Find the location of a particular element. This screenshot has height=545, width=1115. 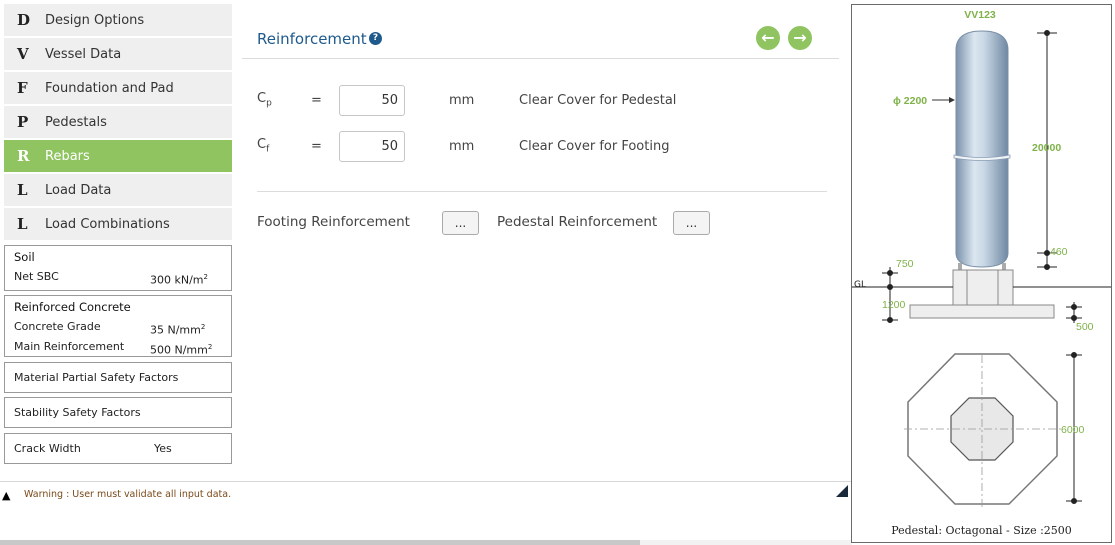

soil-card: Soil Net SBC 300 kN/m2 is located at coordinates (118, 268).